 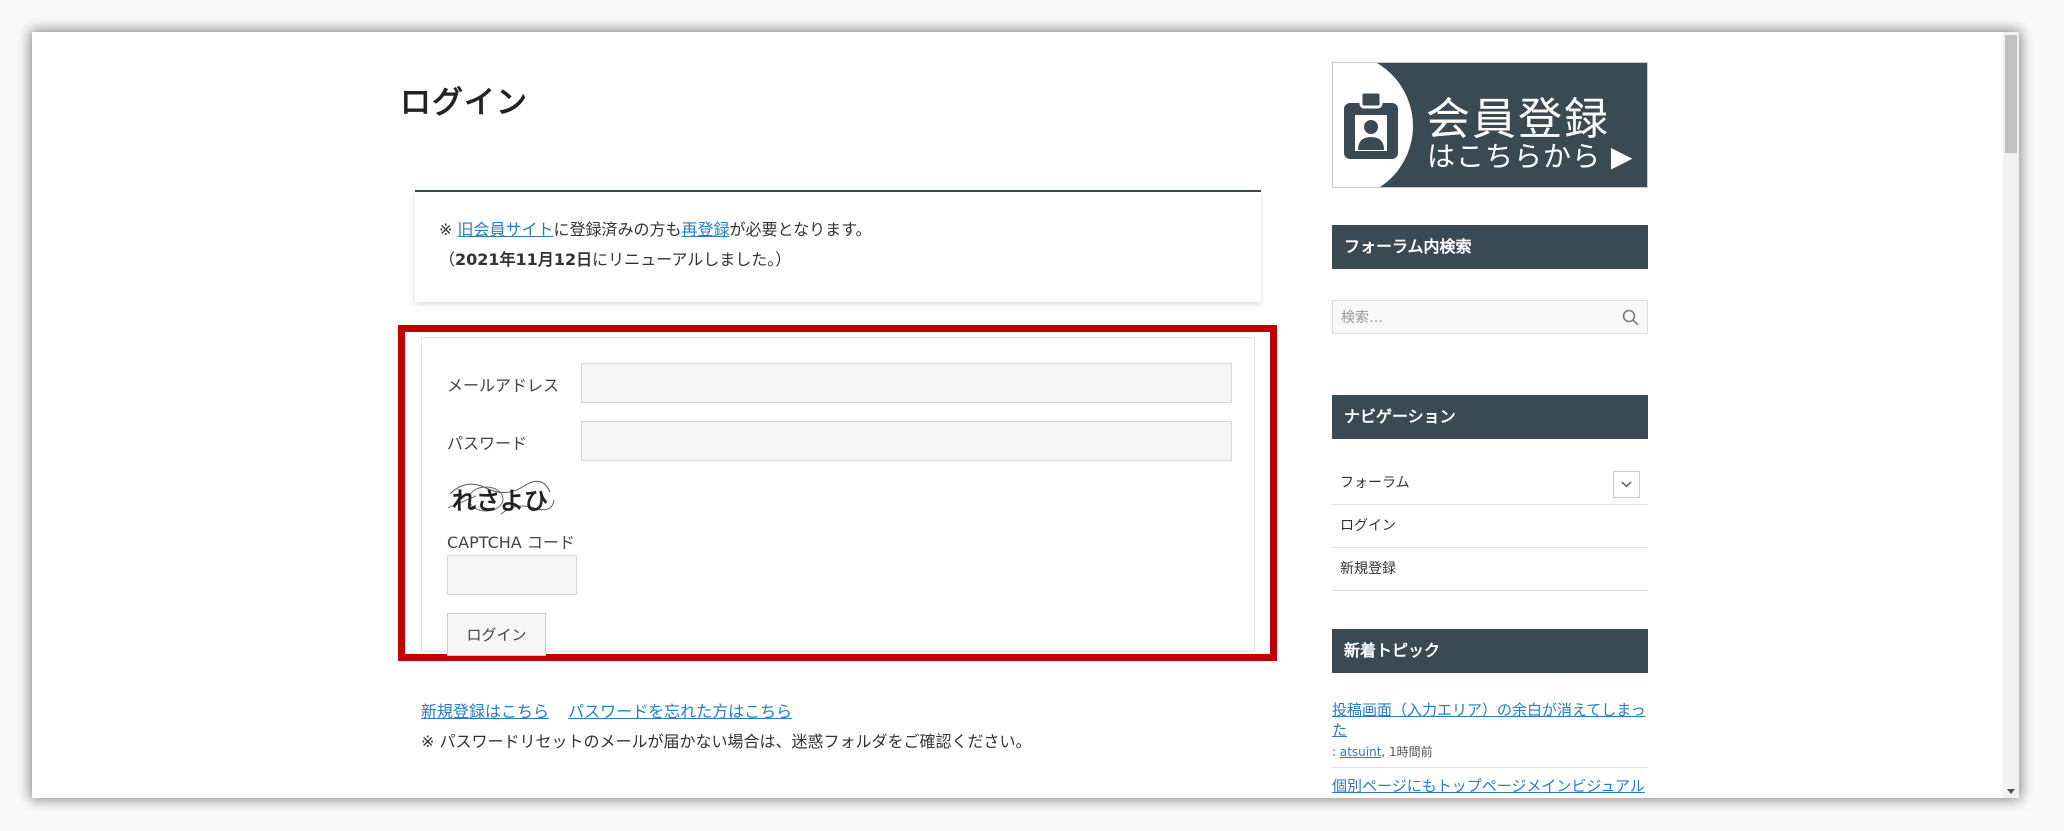 What do you see at coordinates (496, 634) in the screenshot?
I see `login-button: ログイン` at bounding box center [496, 634].